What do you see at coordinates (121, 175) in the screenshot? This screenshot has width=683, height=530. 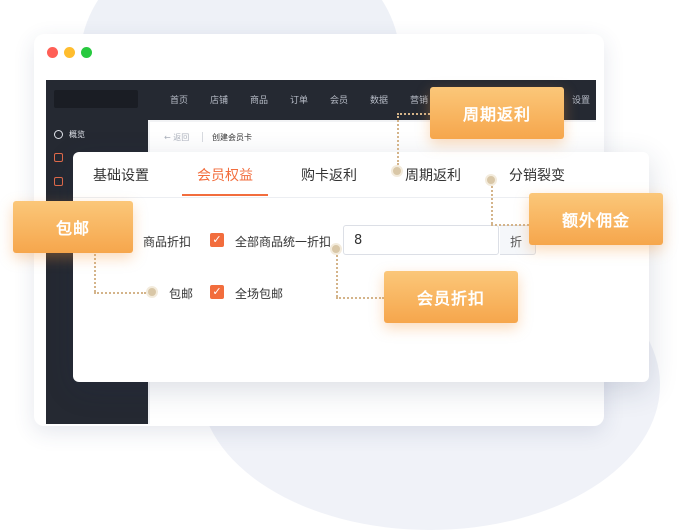 I see `tab-basic-settings: 基础设置` at bounding box center [121, 175].